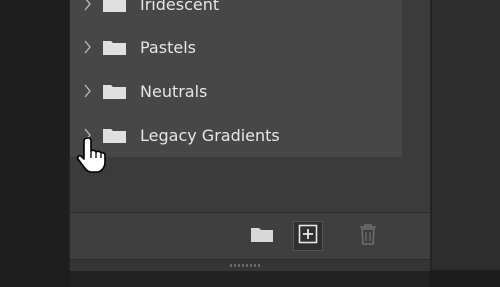 The image size is (500, 287). What do you see at coordinates (465, 278) in the screenshot?
I see `lower-dark-area` at bounding box center [465, 278].